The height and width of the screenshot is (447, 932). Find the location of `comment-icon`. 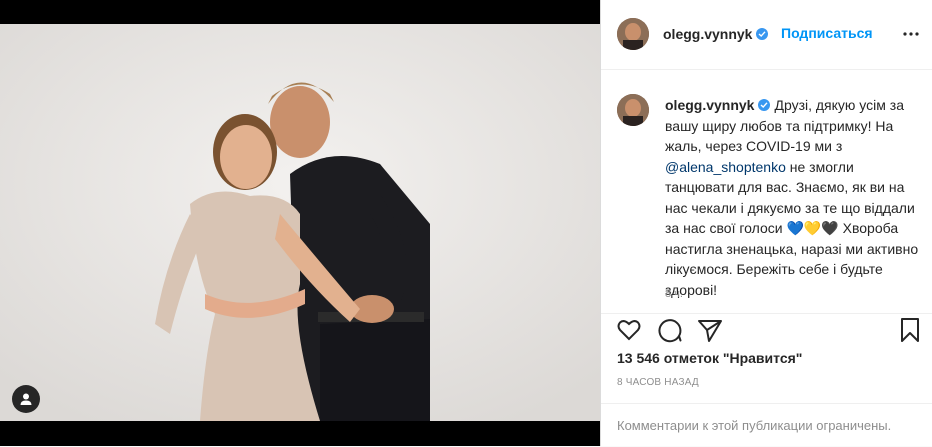

comment-icon is located at coordinates (670, 330).